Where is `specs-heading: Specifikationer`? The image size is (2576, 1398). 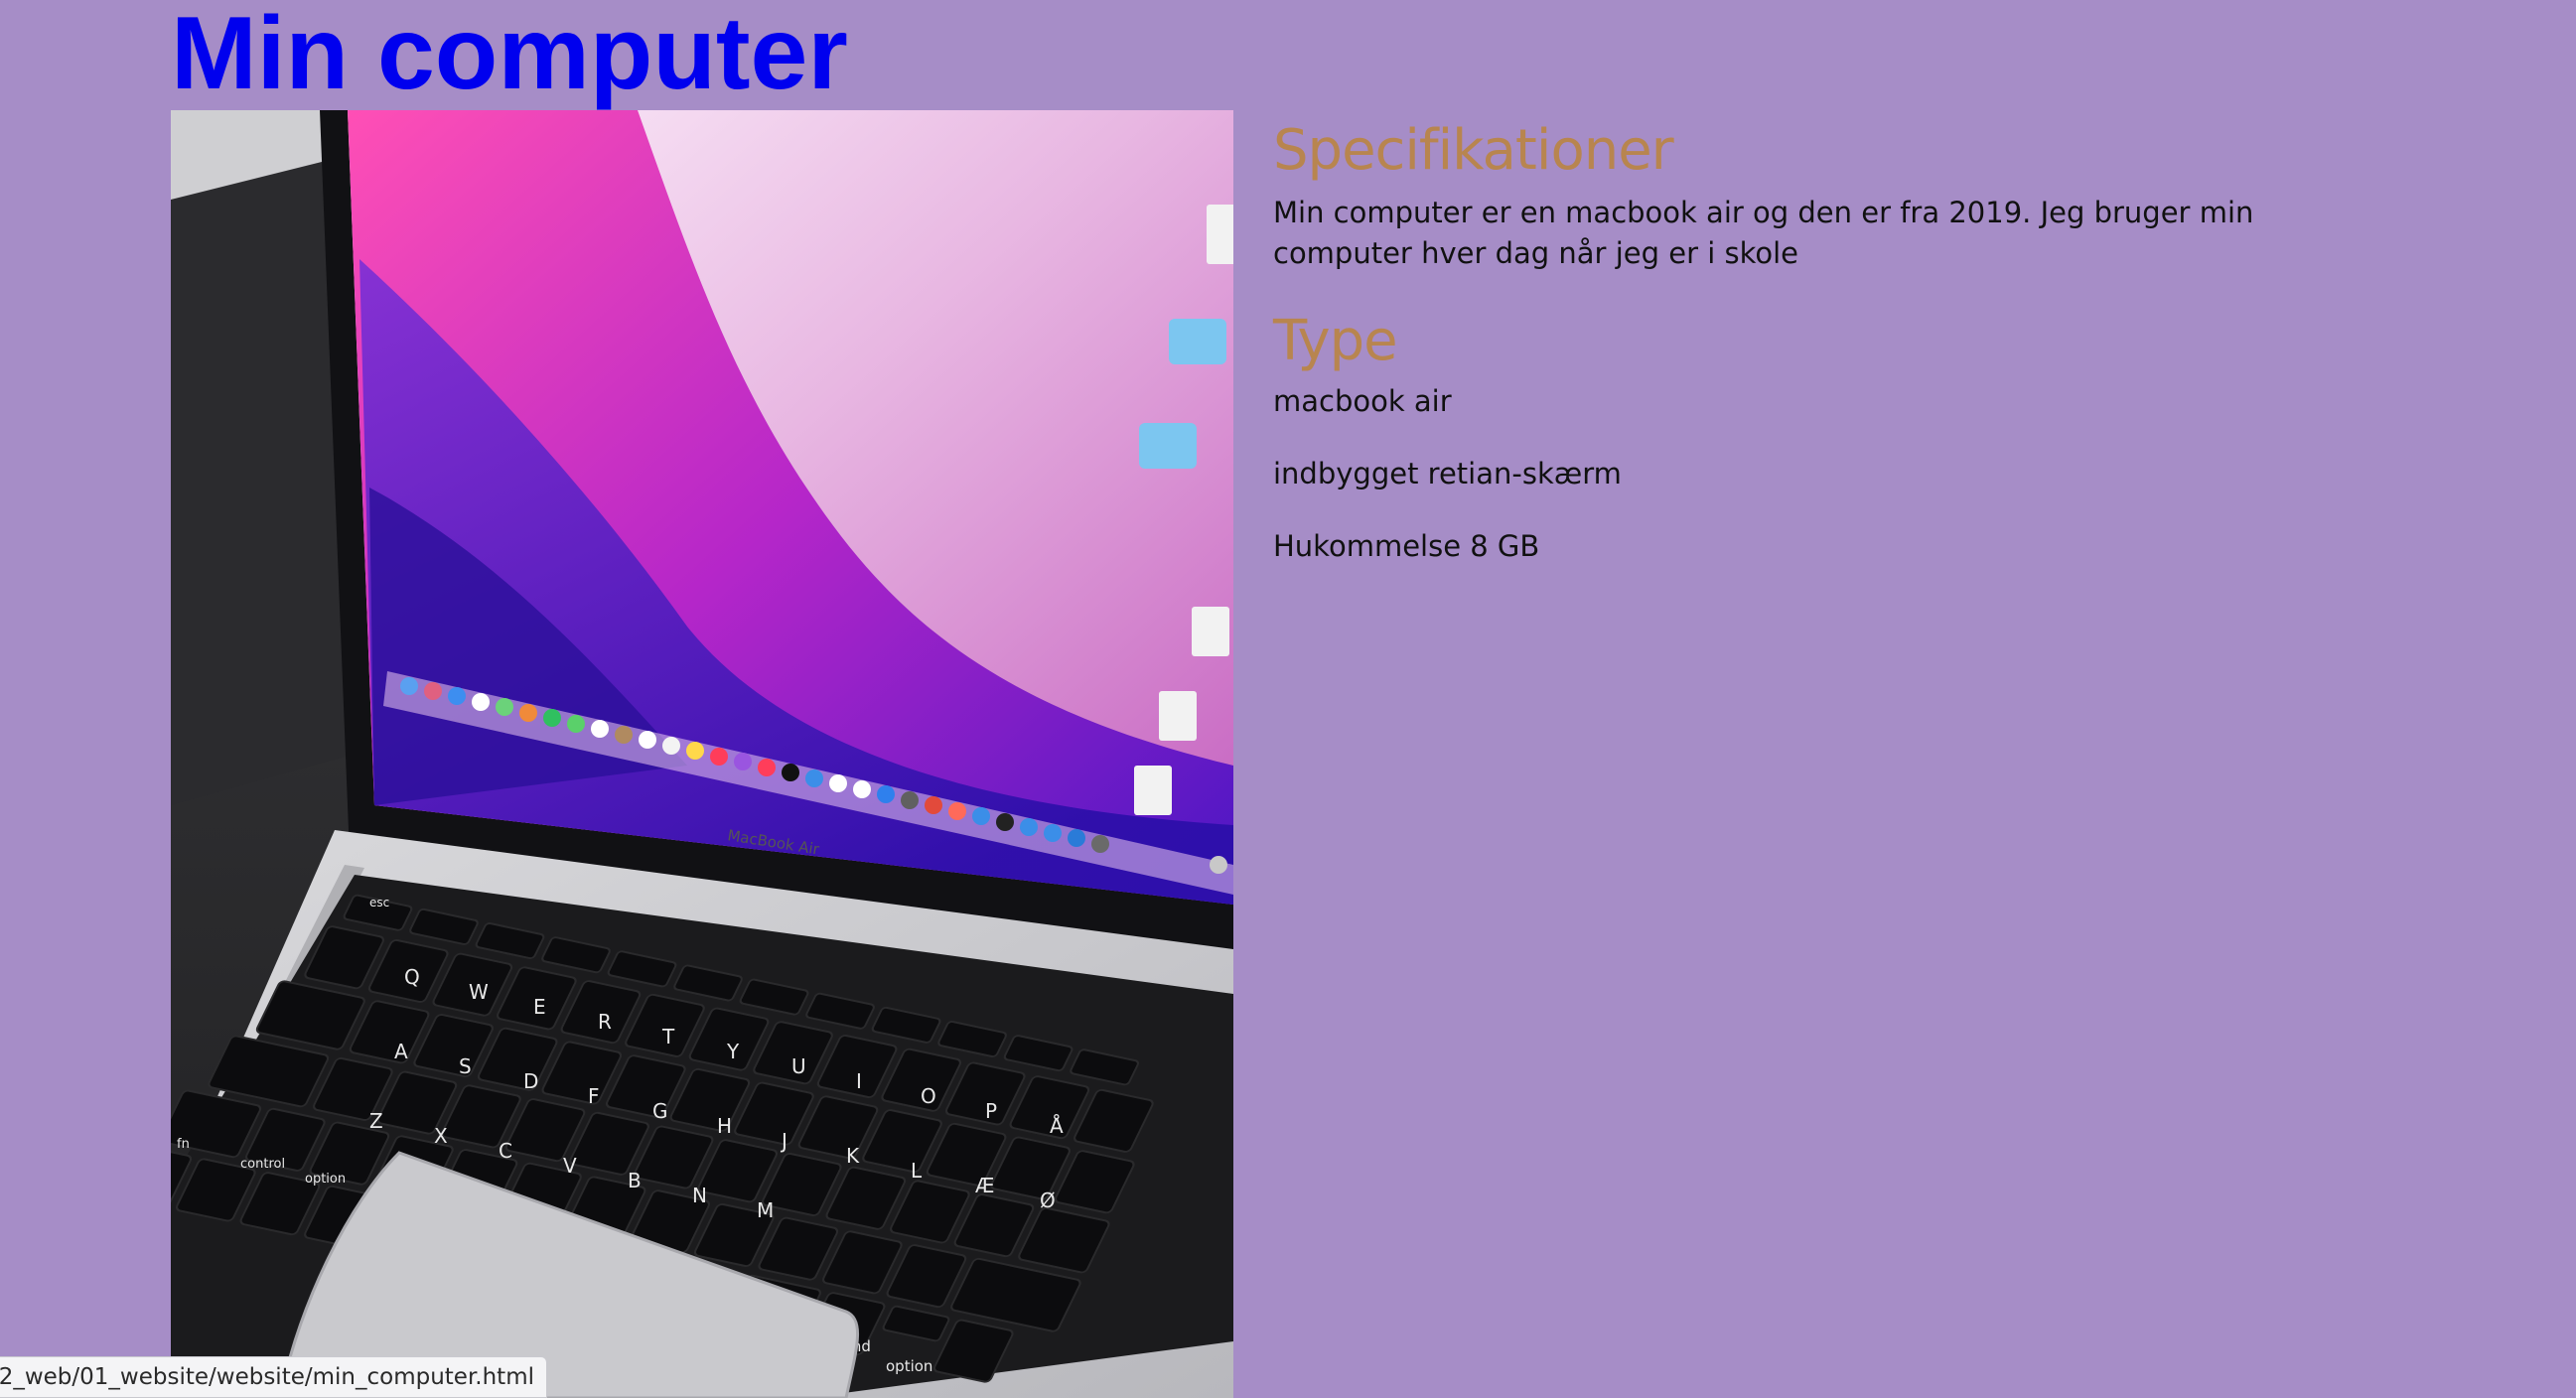
specs-heading: Specifikationer is located at coordinates (1473, 150).